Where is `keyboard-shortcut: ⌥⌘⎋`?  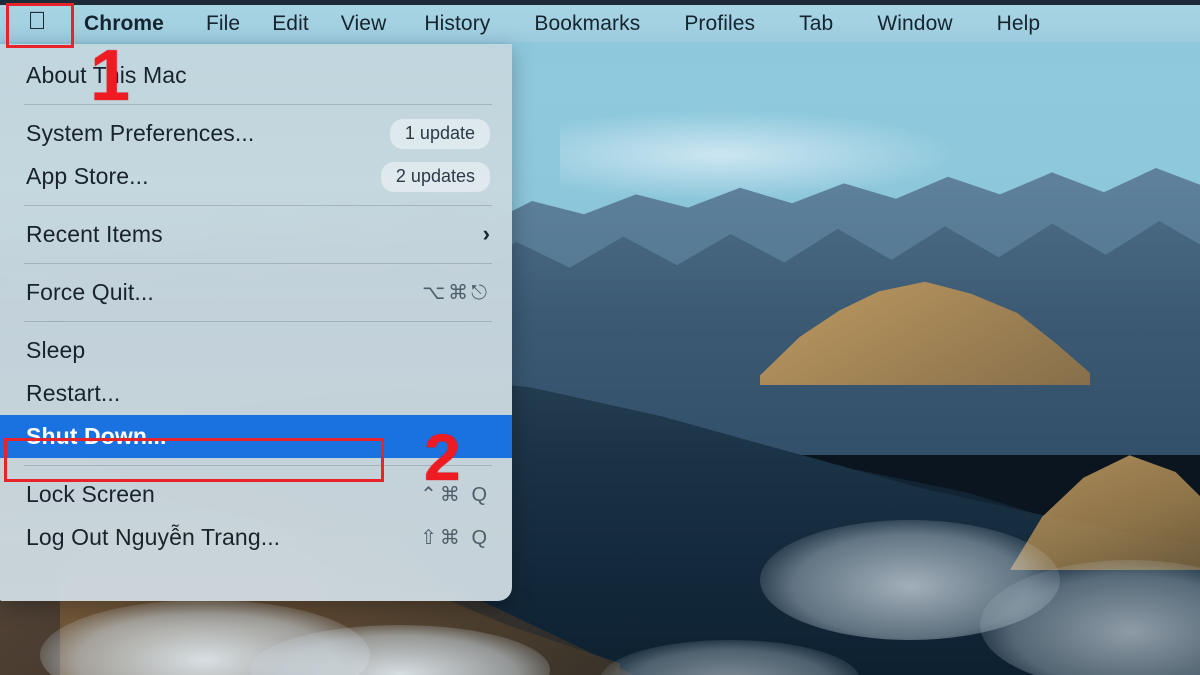
keyboard-shortcut: ⌥⌘⎋ is located at coordinates (456, 293).